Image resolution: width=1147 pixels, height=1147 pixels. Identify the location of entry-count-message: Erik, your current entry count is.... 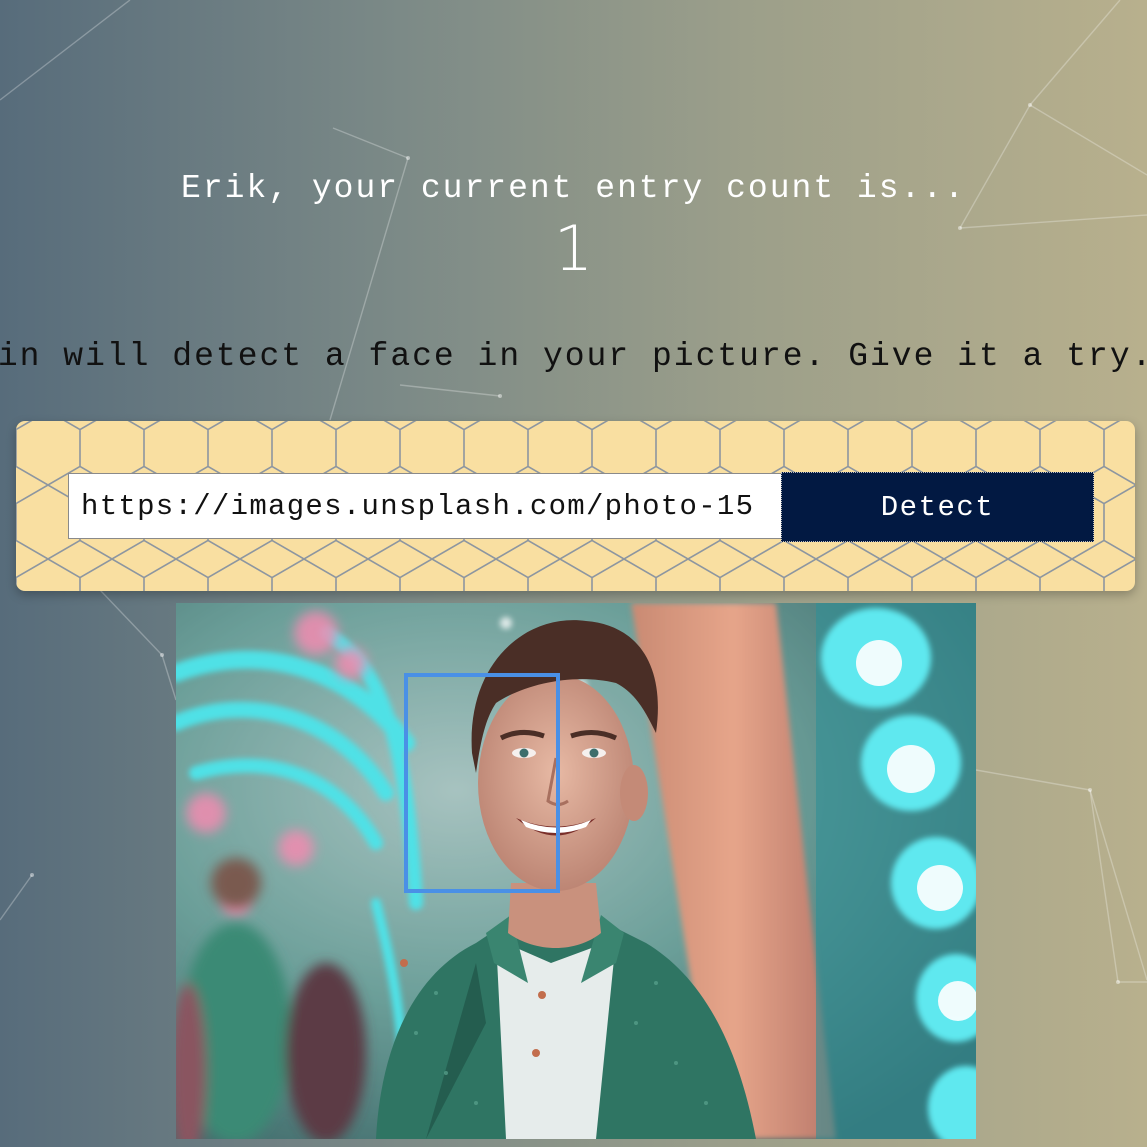
(573, 188).